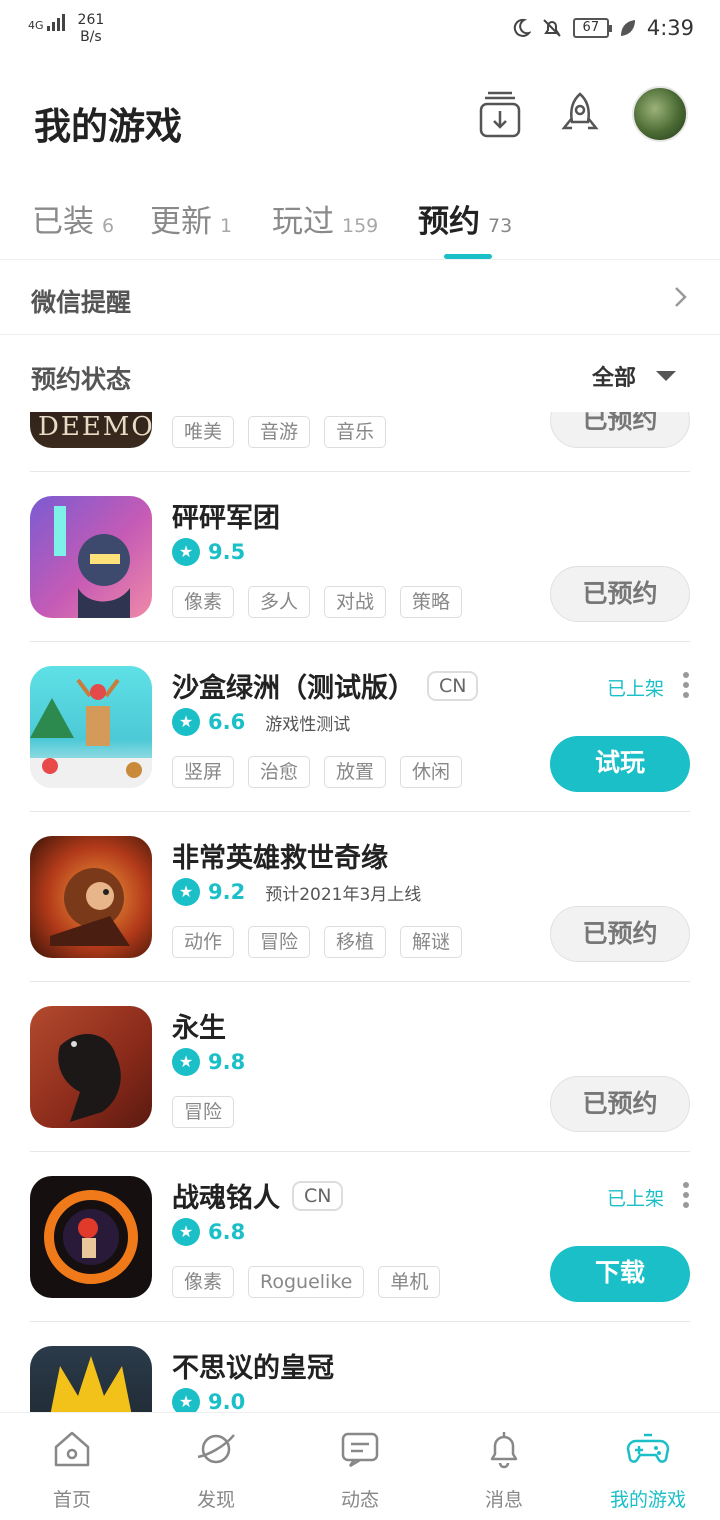 This screenshot has height=1520, width=720. Describe the element at coordinates (355, 942) in the screenshot. I see `tag: 移植` at that location.